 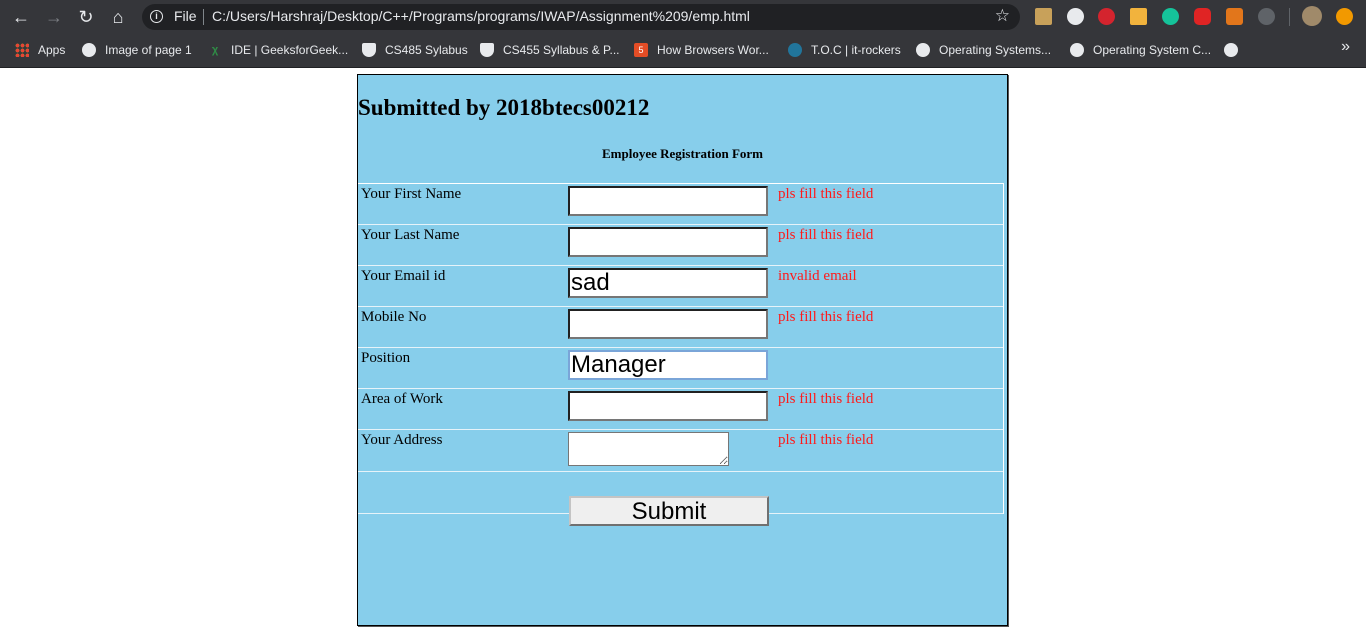 What do you see at coordinates (890, 327) in the screenshot?
I see `mobile-error: pls fill this field` at bounding box center [890, 327].